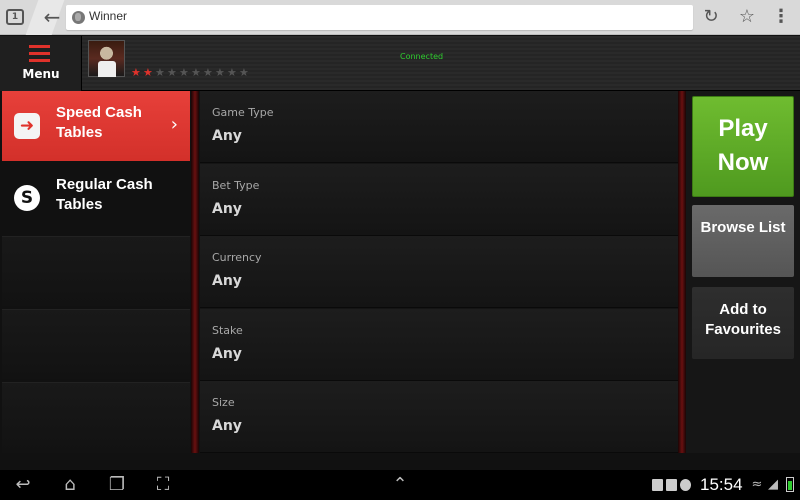 The width and height of the screenshot is (800, 500). I want to click on filter-label: Bet Type, so click(236, 185).